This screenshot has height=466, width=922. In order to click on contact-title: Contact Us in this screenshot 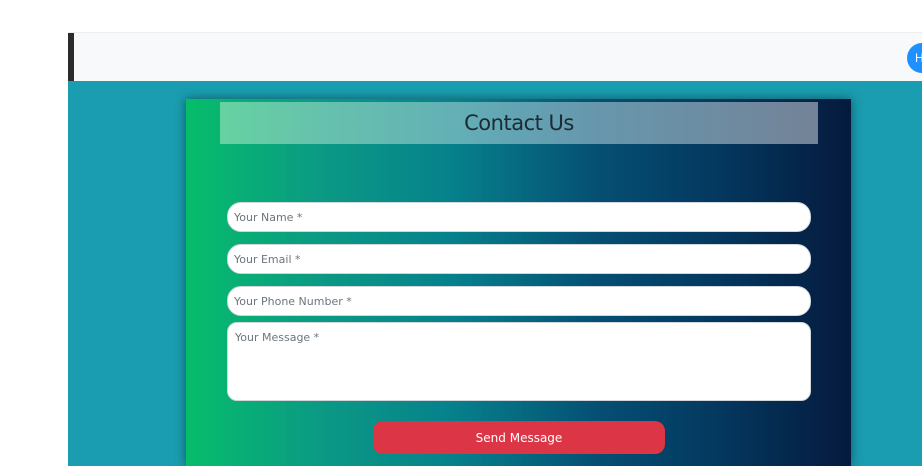, I will do `click(519, 123)`.